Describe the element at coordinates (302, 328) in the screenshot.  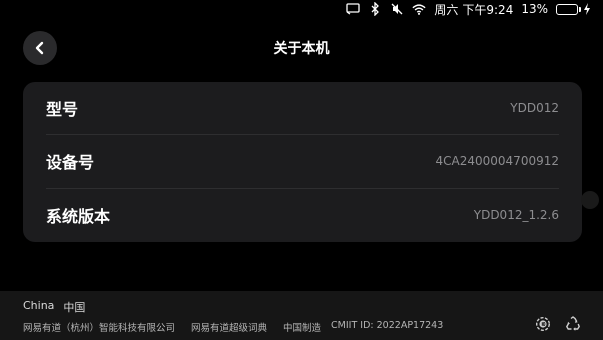
I see `made-in: 中国制造` at that location.